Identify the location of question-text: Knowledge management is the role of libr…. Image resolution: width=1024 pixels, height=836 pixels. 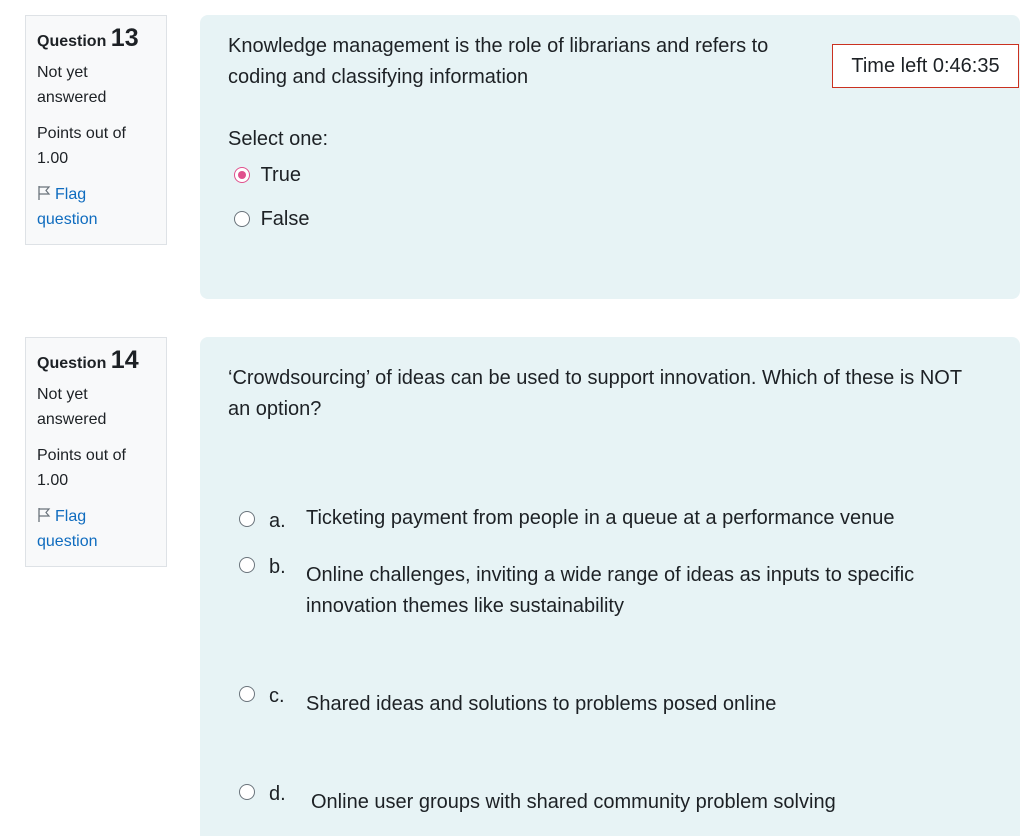
(498, 61).